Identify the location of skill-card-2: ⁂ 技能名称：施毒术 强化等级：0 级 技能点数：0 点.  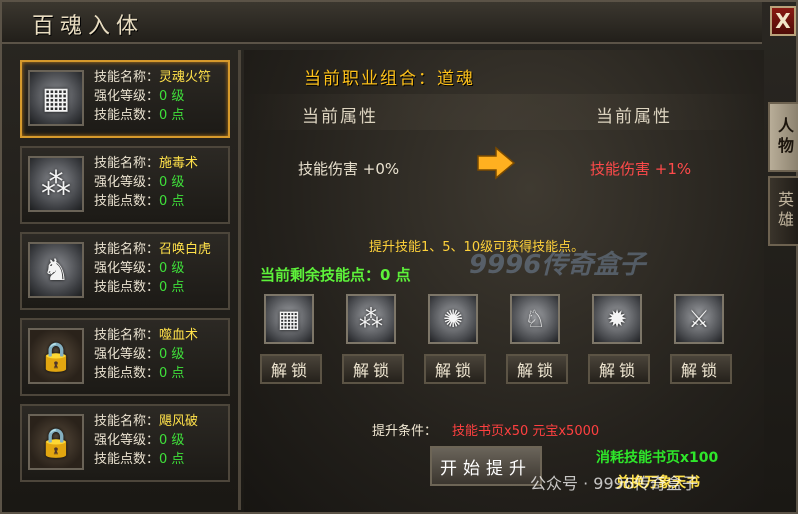
(125, 185).